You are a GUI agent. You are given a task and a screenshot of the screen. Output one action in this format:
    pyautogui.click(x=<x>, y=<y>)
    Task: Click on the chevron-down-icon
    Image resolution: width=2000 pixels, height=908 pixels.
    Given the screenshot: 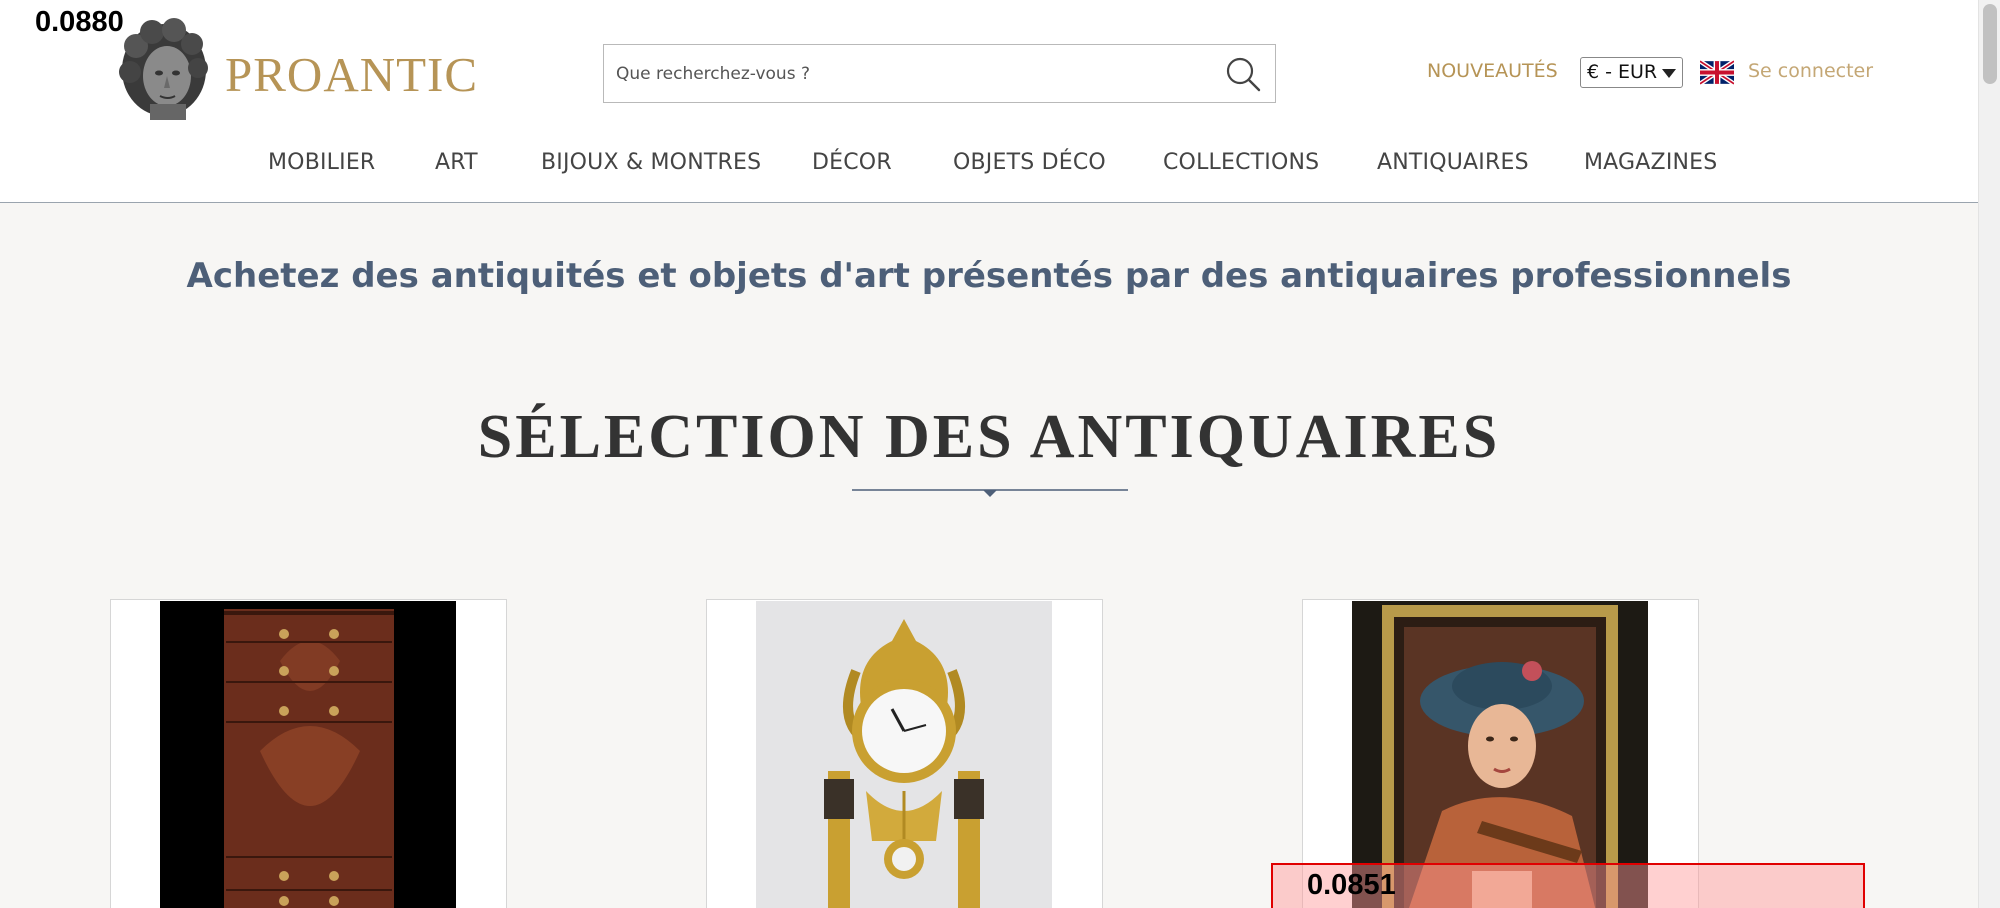 What is the action you would take?
    pyautogui.click(x=1669, y=73)
    